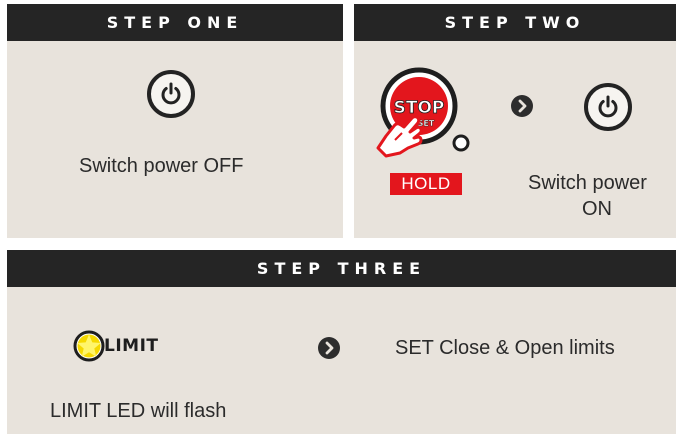 Image resolution: width=676 pixels, height=434 pixels. What do you see at coordinates (341, 268) in the screenshot?
I see `step-three-title: STEP THREE` at bounding box center [341, 268].